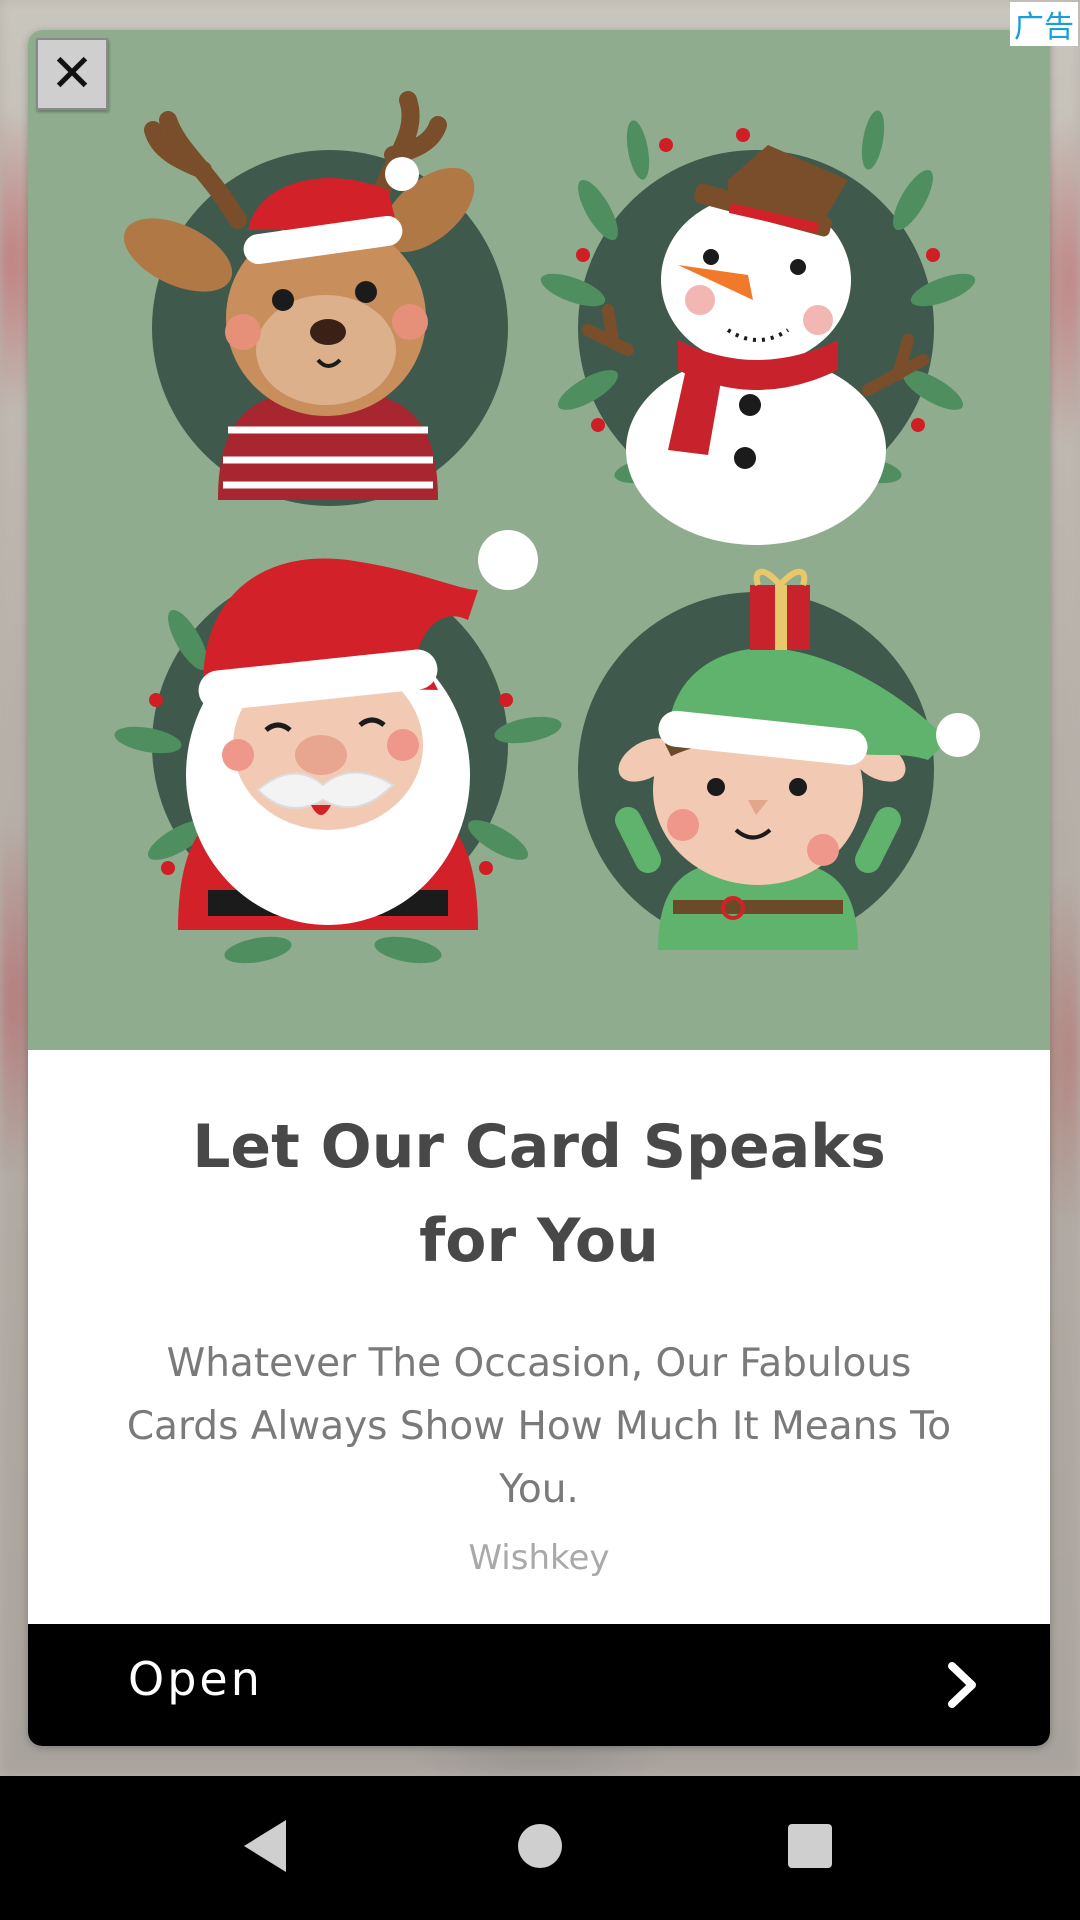 Image resolution: width=1080 pixels, height=1920 pixels. I want to click on home-circle-icon, so click(540, 1846).